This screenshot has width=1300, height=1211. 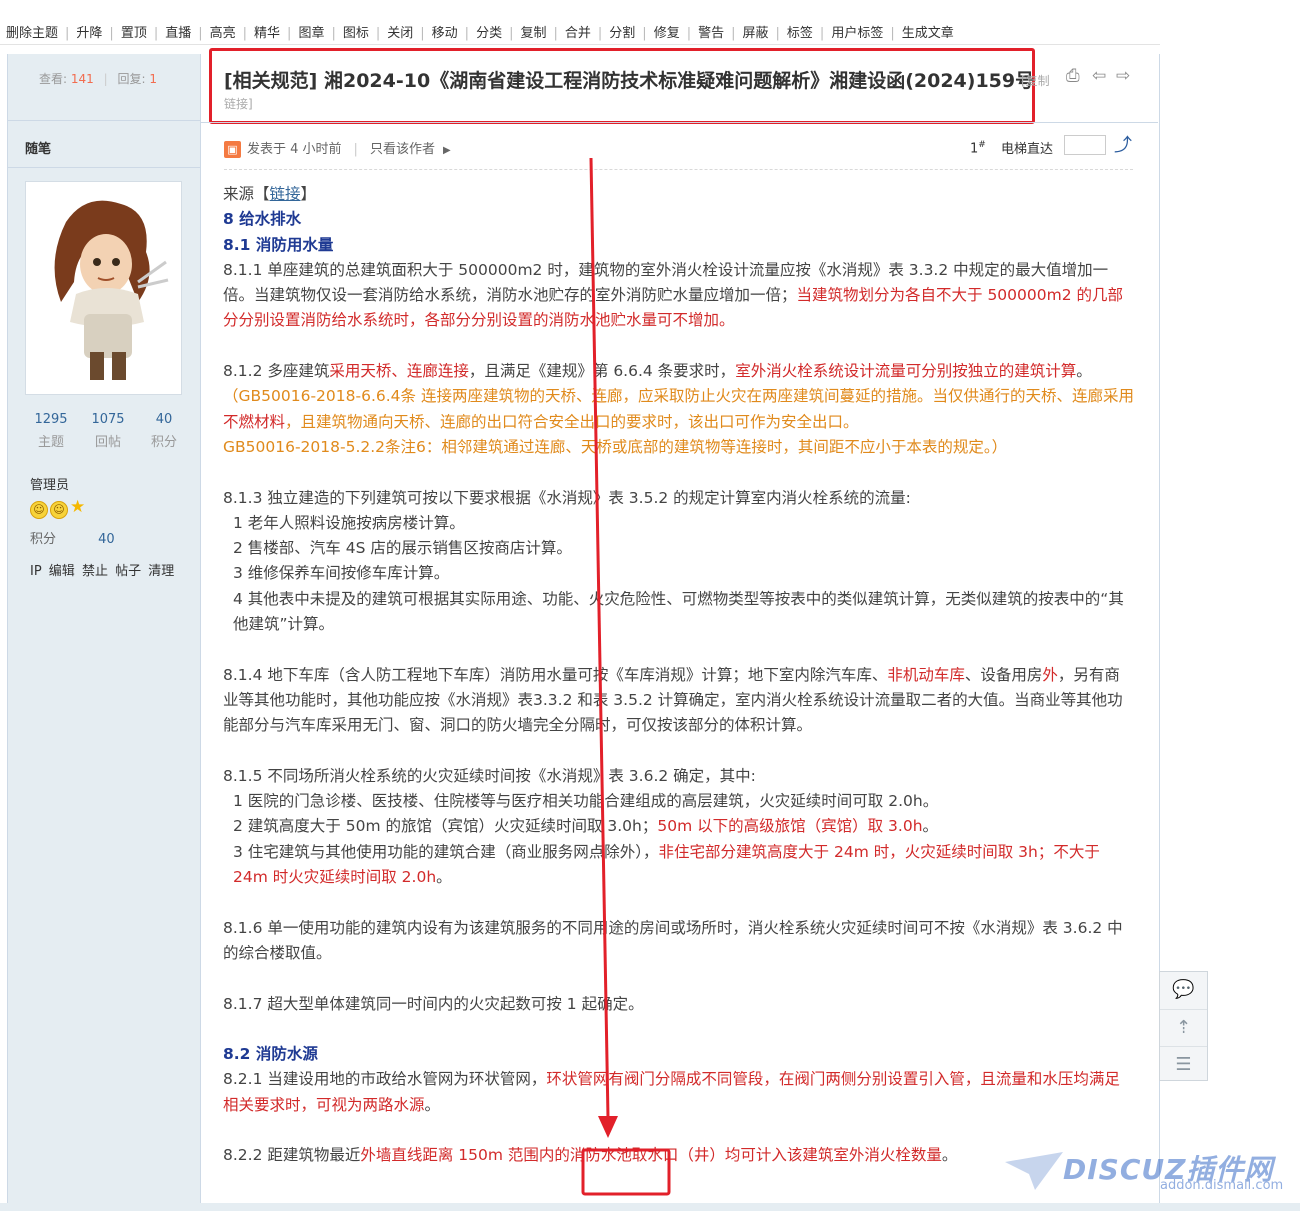 I want to click on annotation-arrow-line, so click(x=599, y=638).